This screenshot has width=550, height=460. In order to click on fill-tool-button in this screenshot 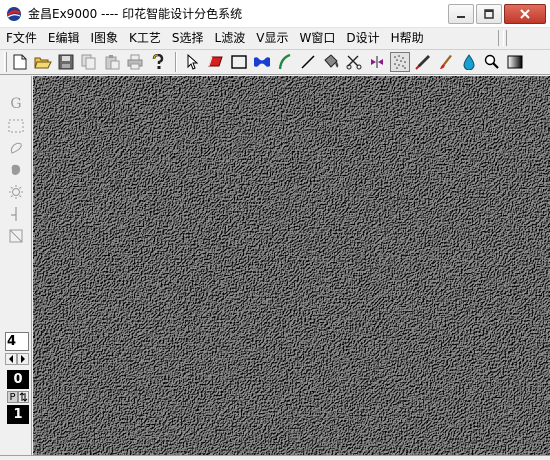, I will do `click(331, 62)`.